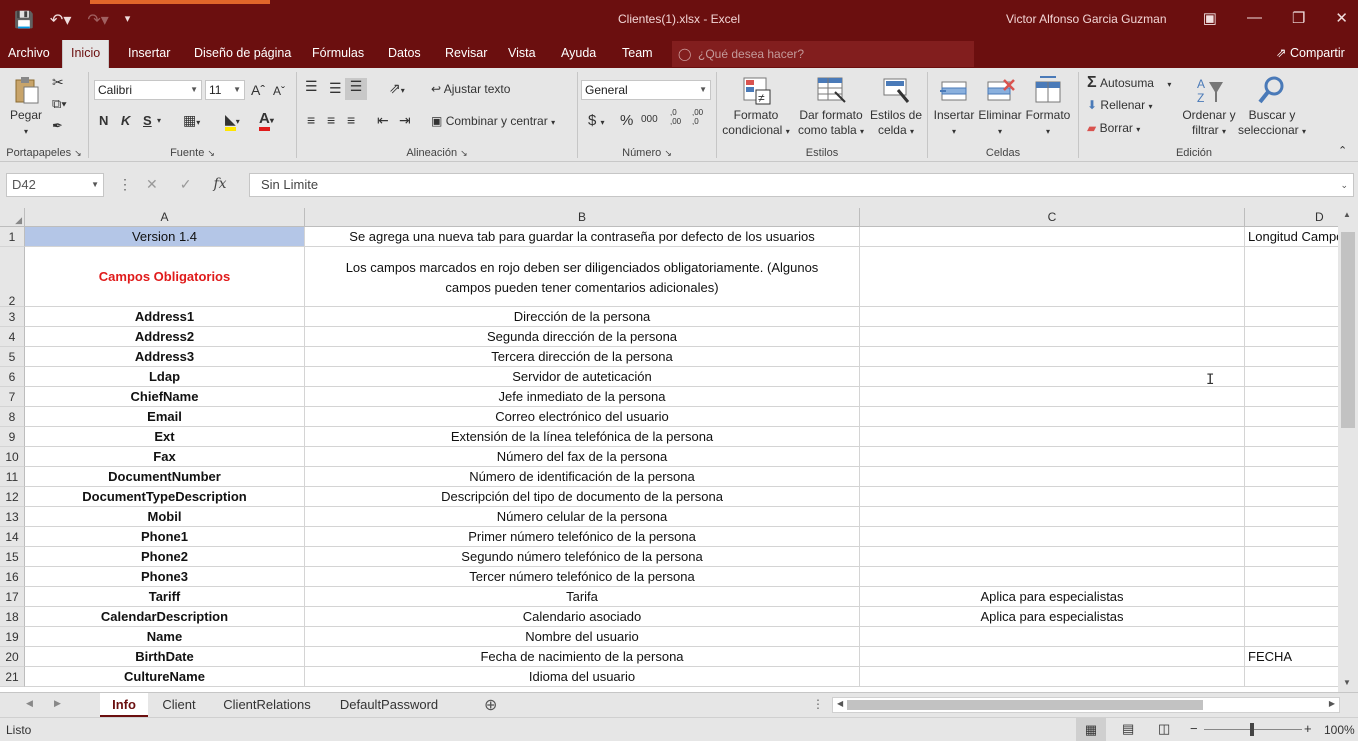  Describe the element at coordinates (165, 577) in the screenshot. I see `cell-a16: Phone3` at that location.